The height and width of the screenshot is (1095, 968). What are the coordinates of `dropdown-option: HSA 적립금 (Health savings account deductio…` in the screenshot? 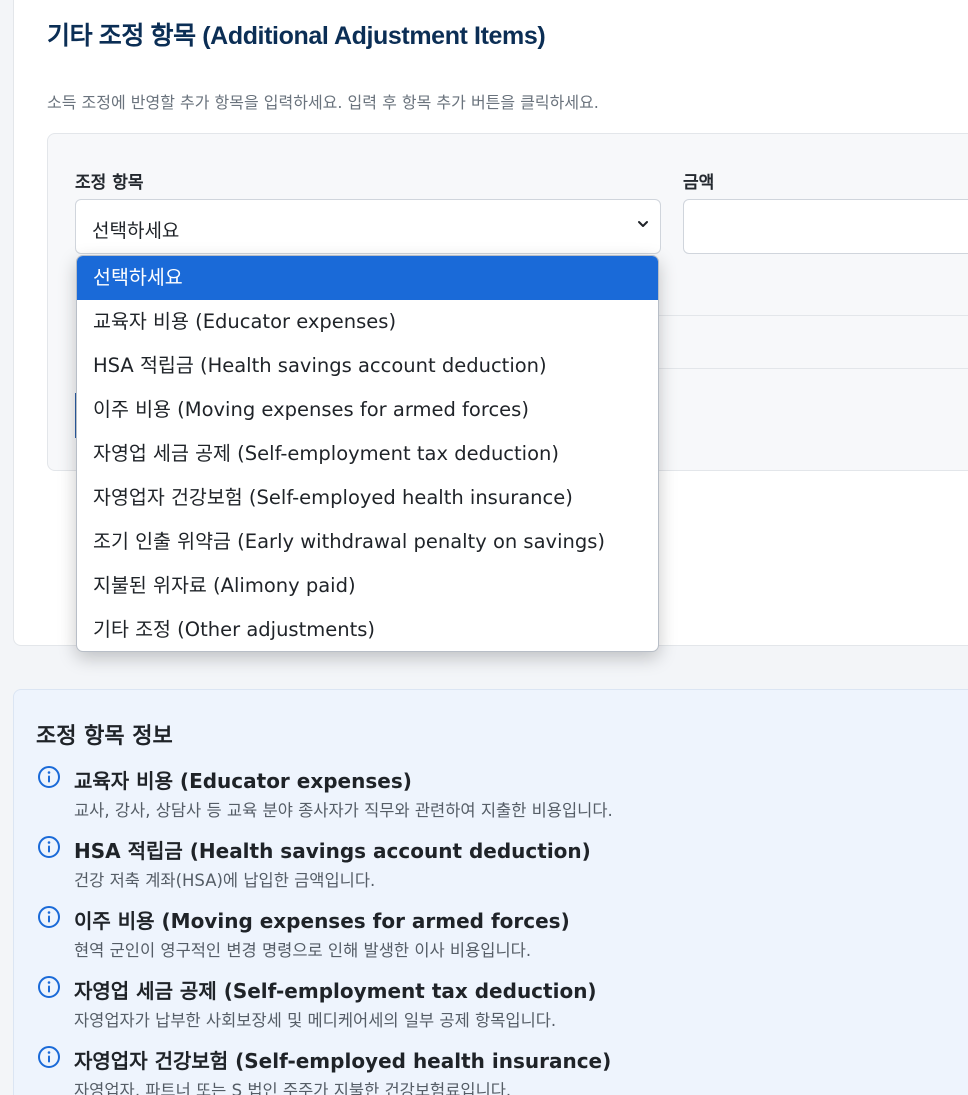 It's located at (367, 366).